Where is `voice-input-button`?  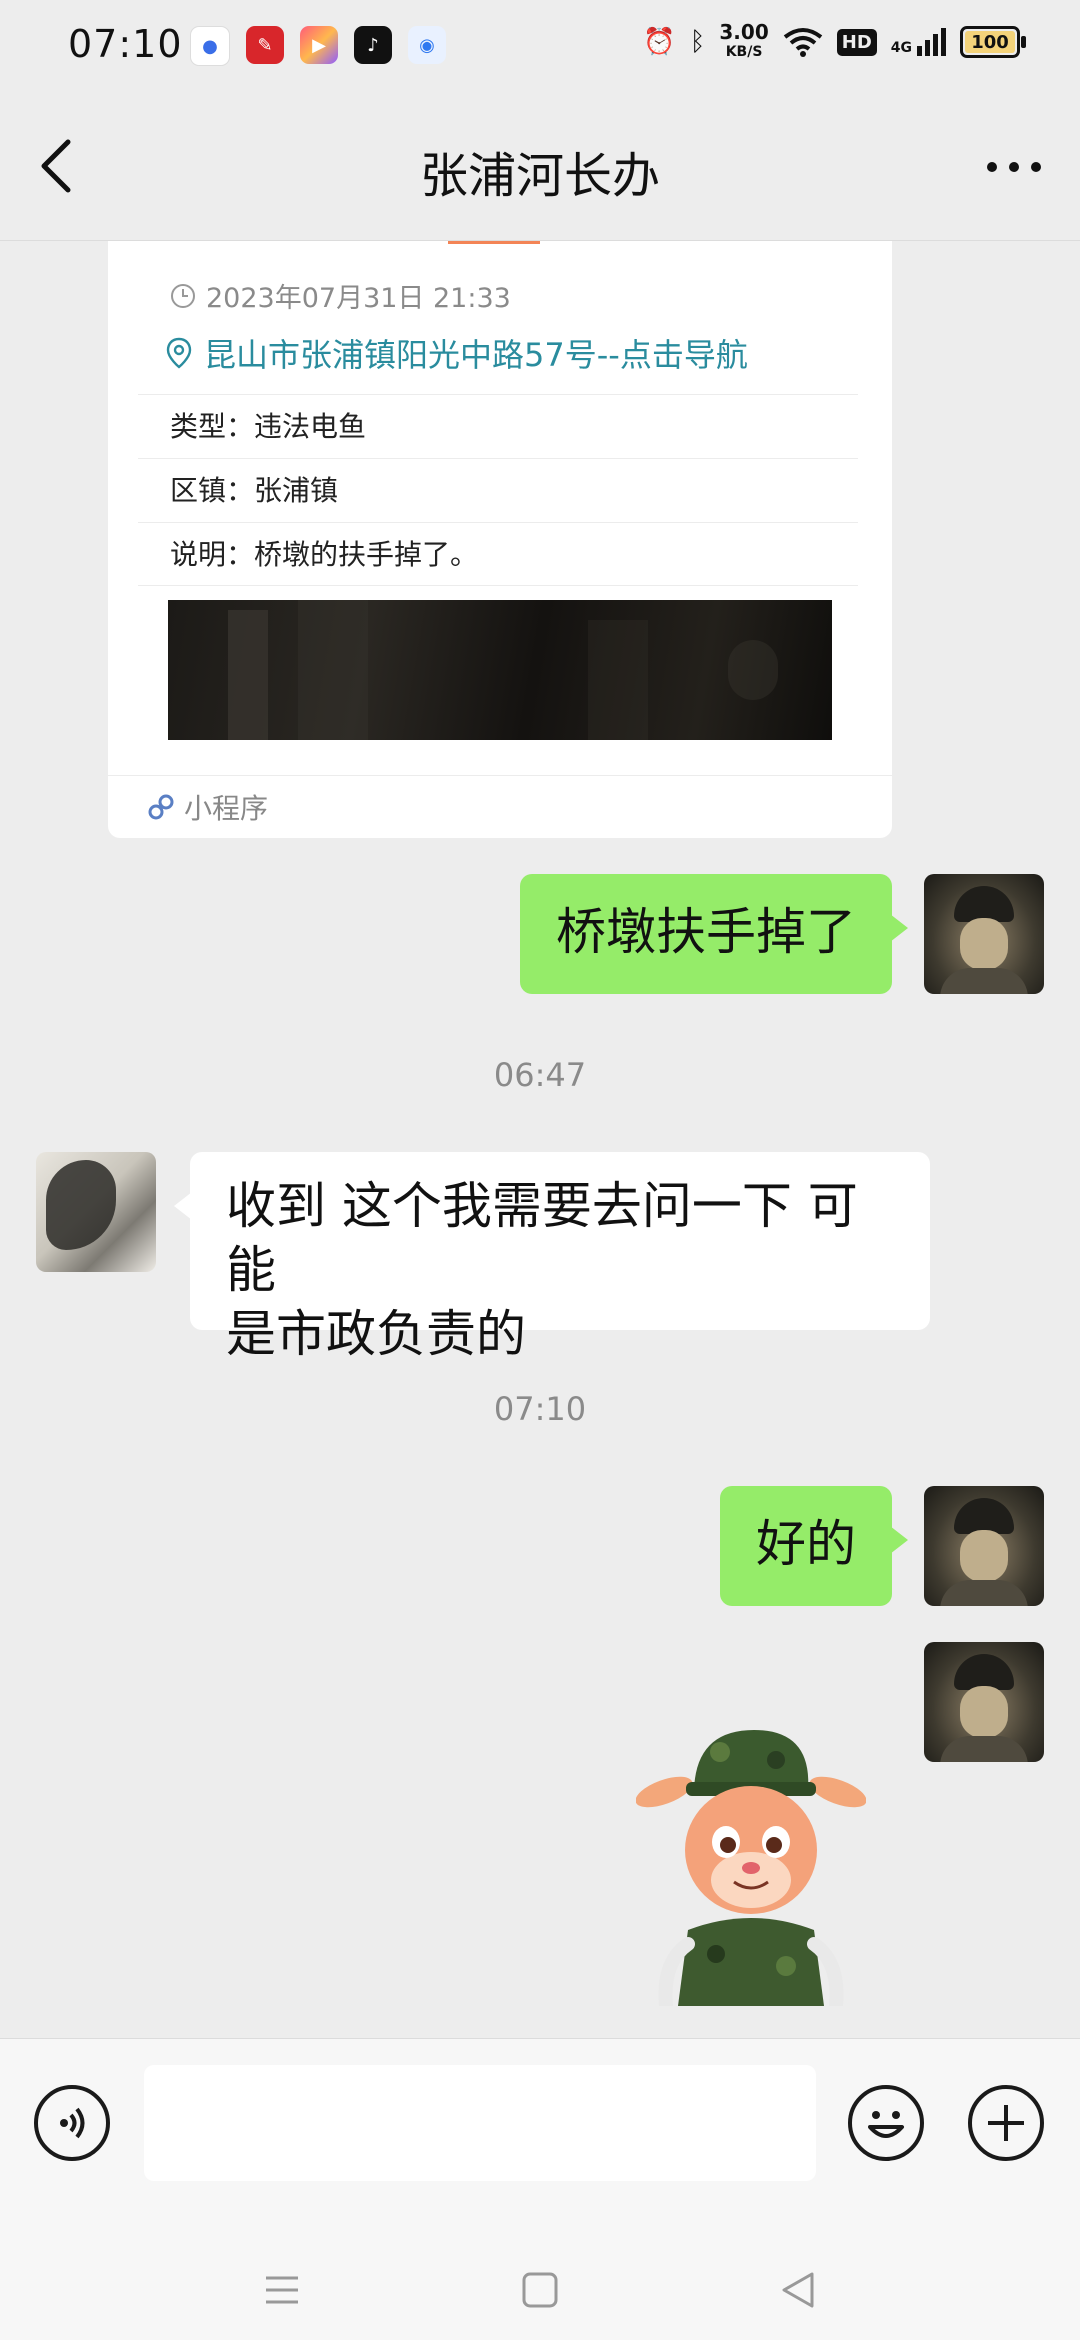
voice-input-button is located at coordinates (72, 2123).